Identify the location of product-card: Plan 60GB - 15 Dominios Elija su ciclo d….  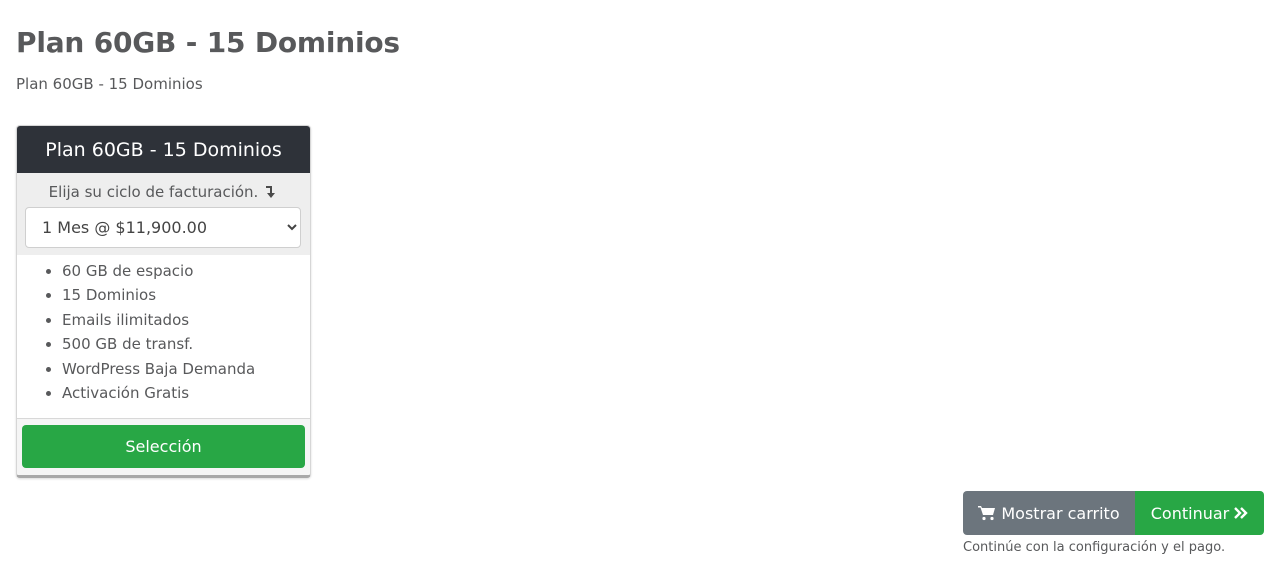
(163, 301).